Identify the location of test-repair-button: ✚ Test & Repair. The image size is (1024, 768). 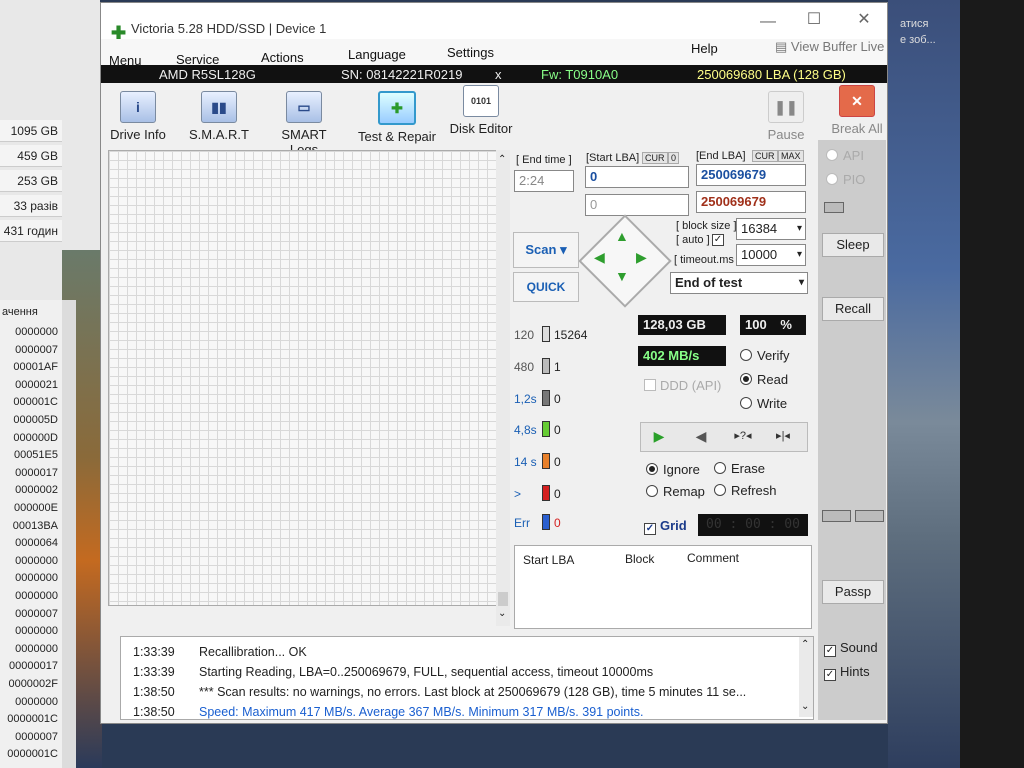
(397, 119).